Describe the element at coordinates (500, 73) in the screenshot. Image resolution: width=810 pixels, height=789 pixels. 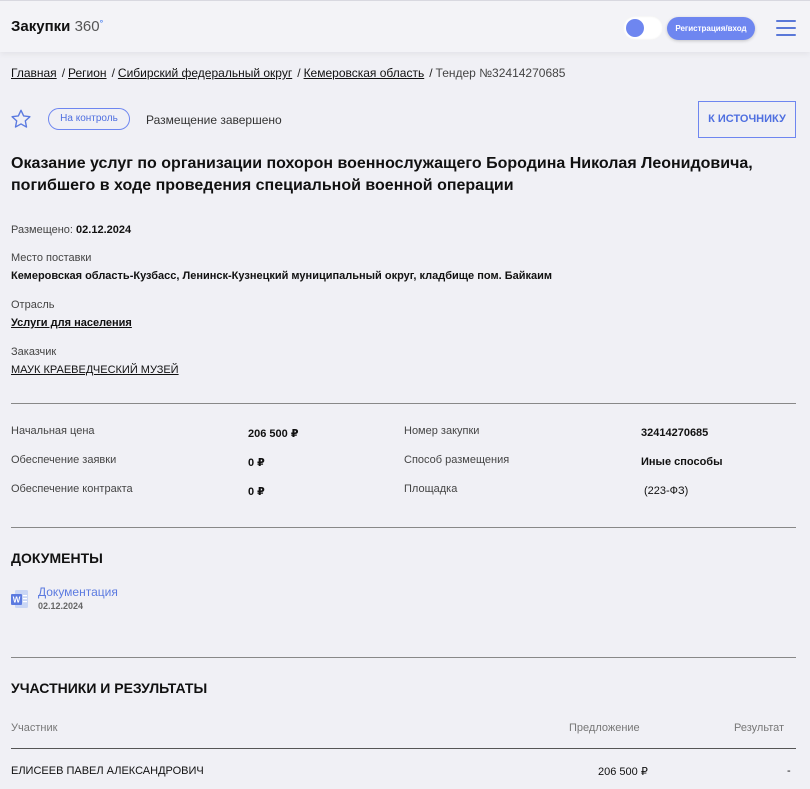
I see `breadcrumb-current: Тендер №32414270685` at that location.